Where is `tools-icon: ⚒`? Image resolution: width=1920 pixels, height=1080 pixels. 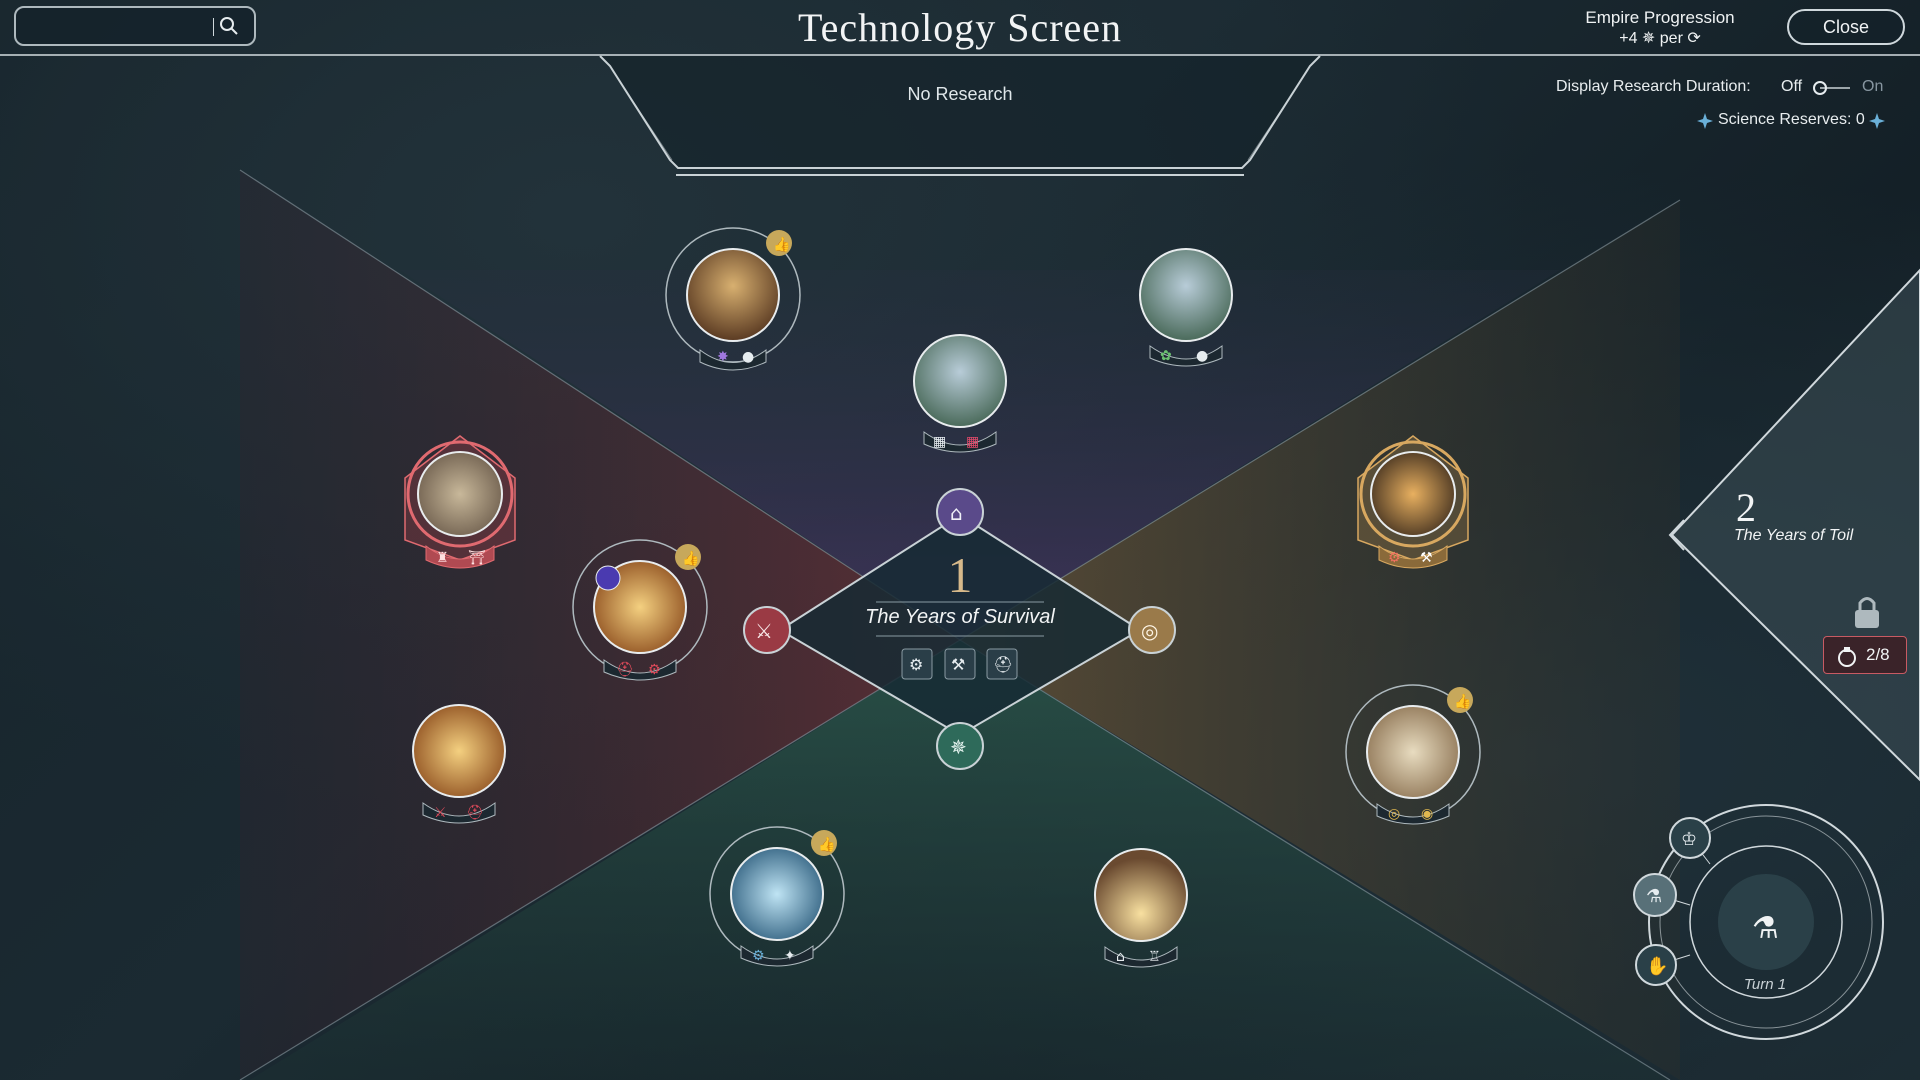
tools-icon: ⚒ is located at coordinates (1426, 558).